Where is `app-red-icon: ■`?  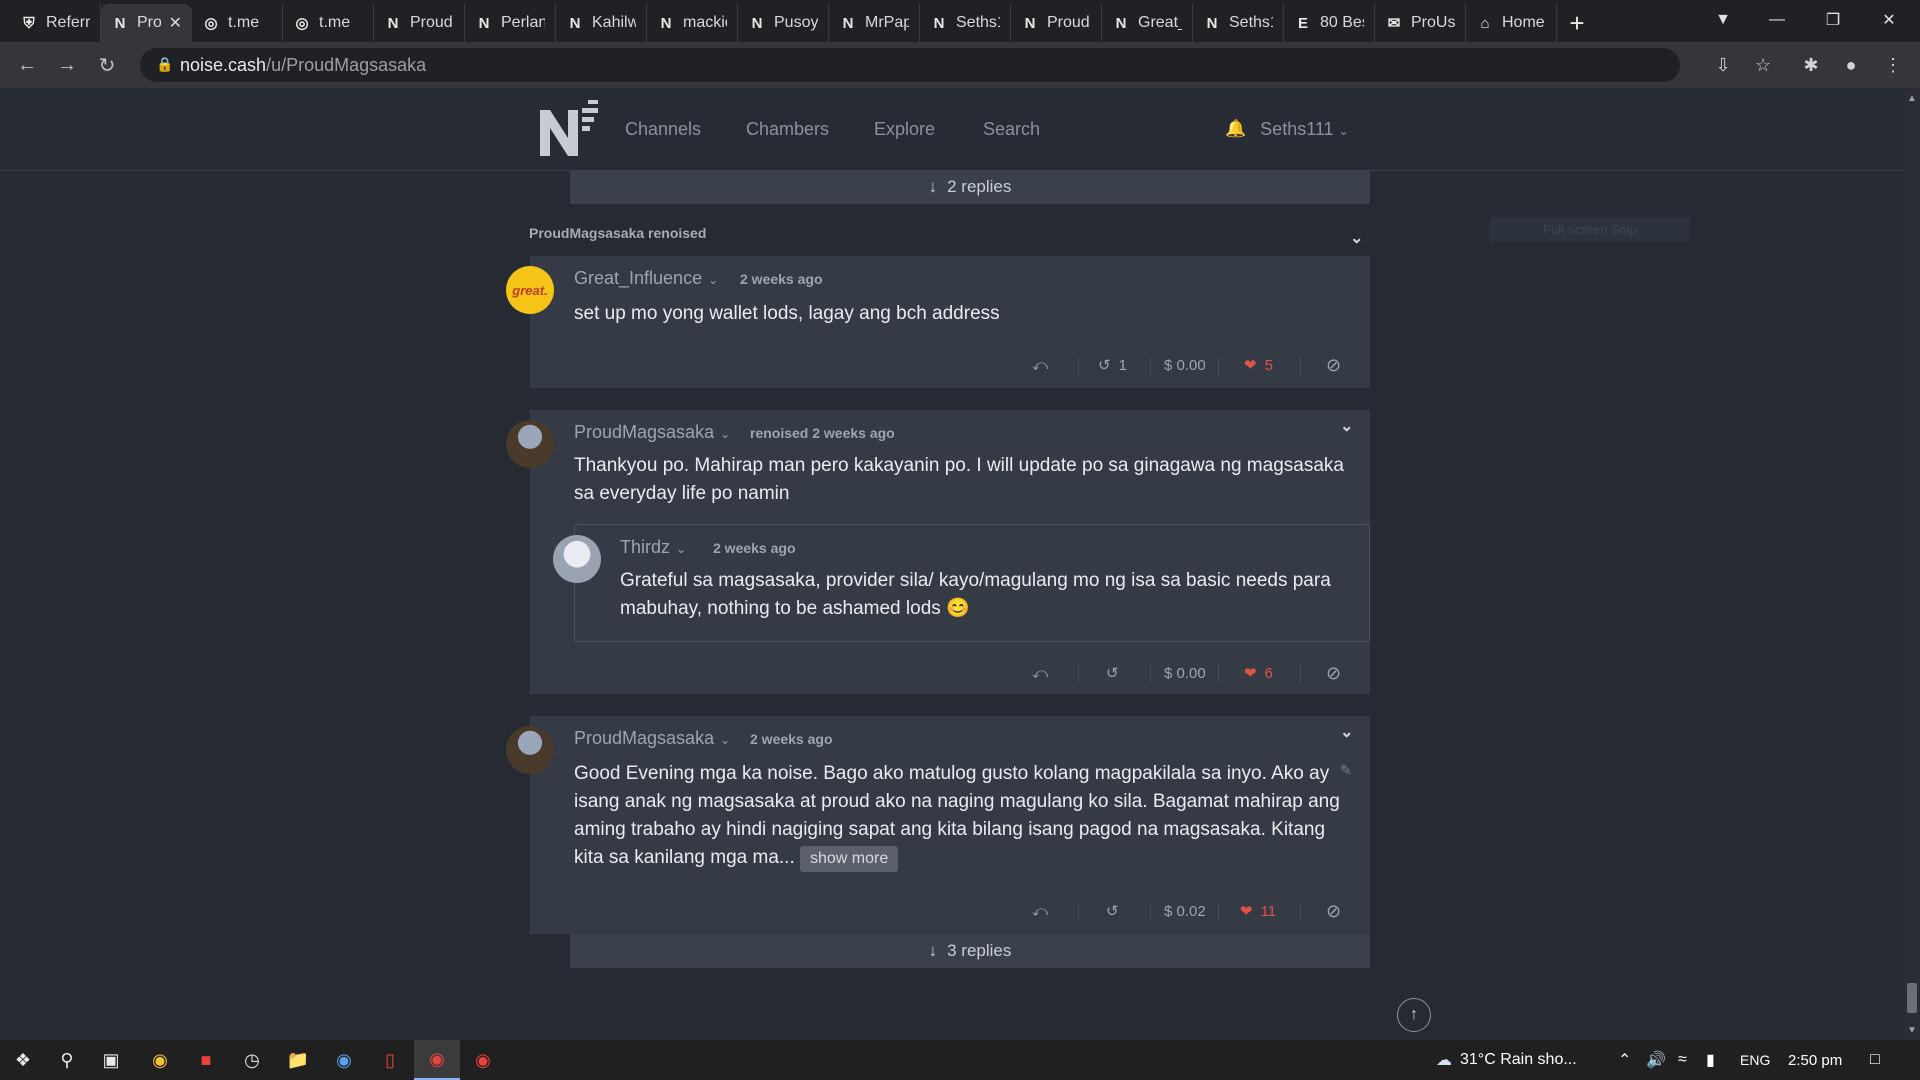 app-red-icon: ■ is located at coordinates (206, 1060).